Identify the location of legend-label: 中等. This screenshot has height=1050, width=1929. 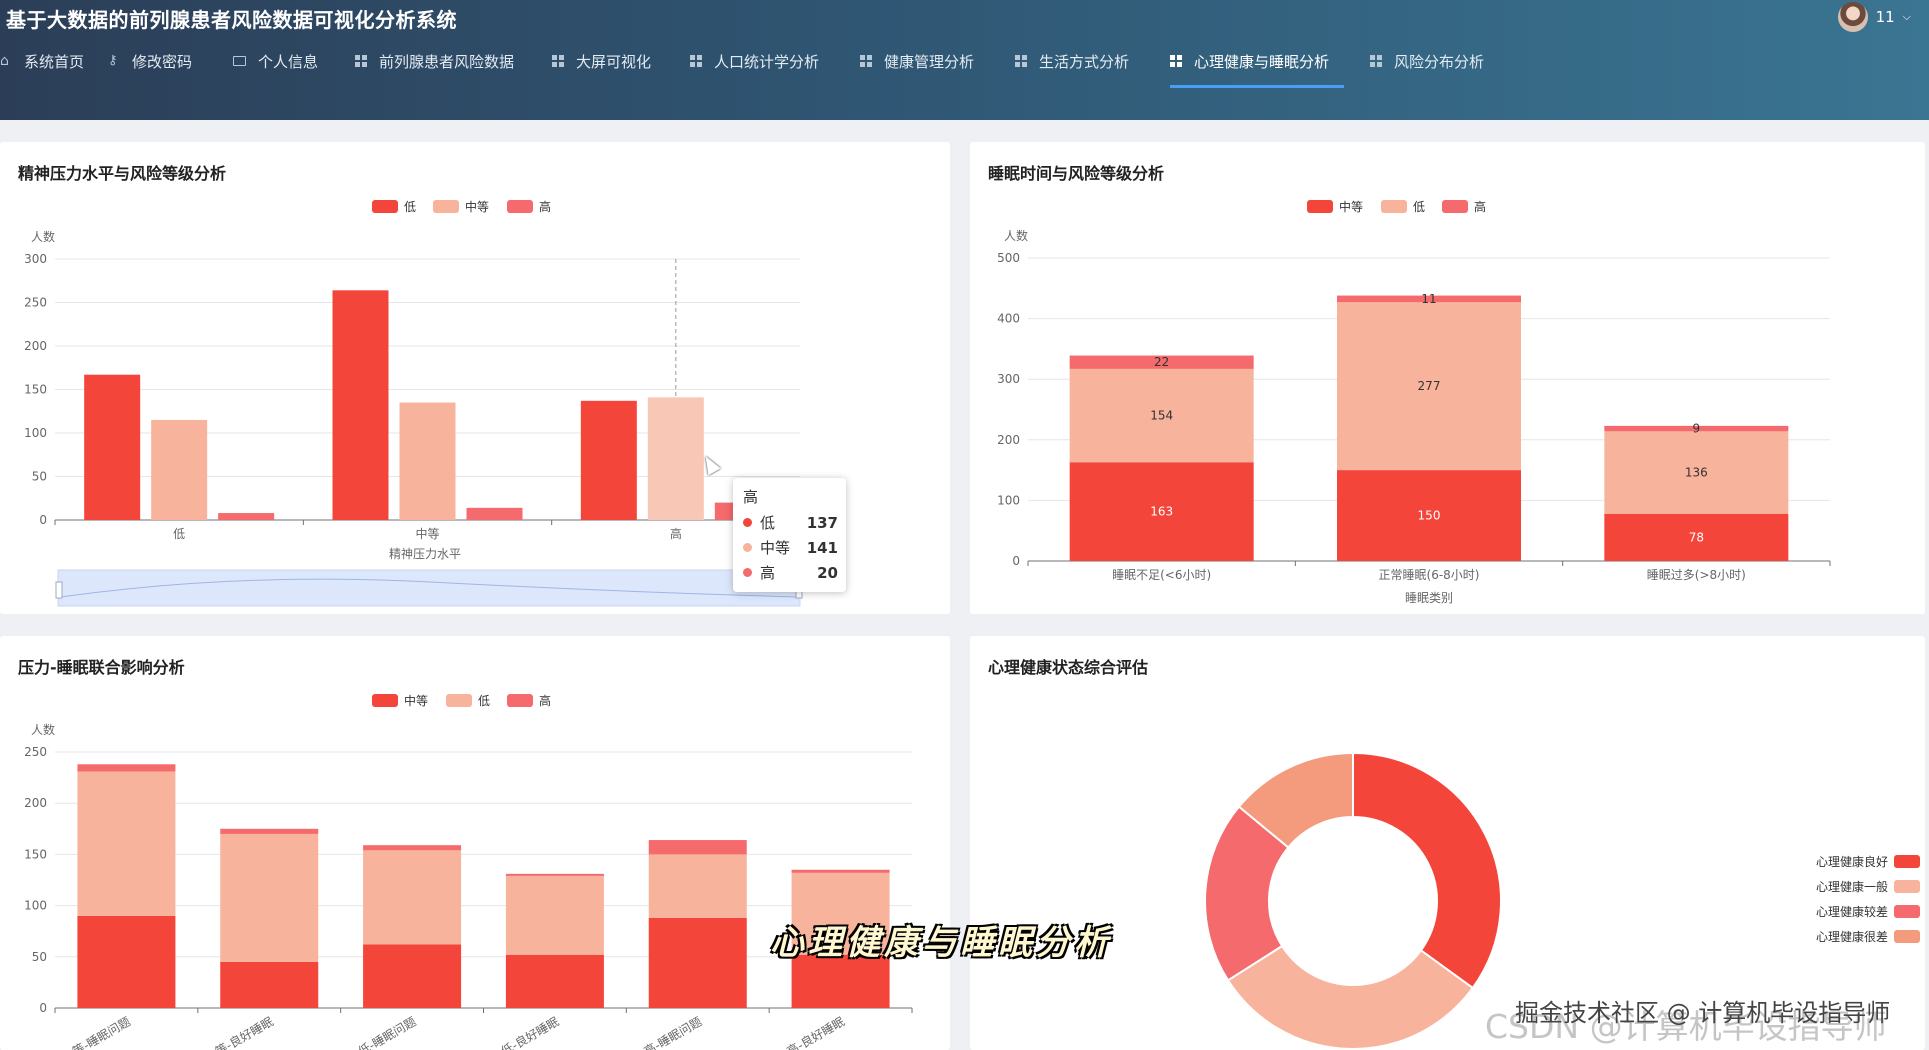
(1351, 206).